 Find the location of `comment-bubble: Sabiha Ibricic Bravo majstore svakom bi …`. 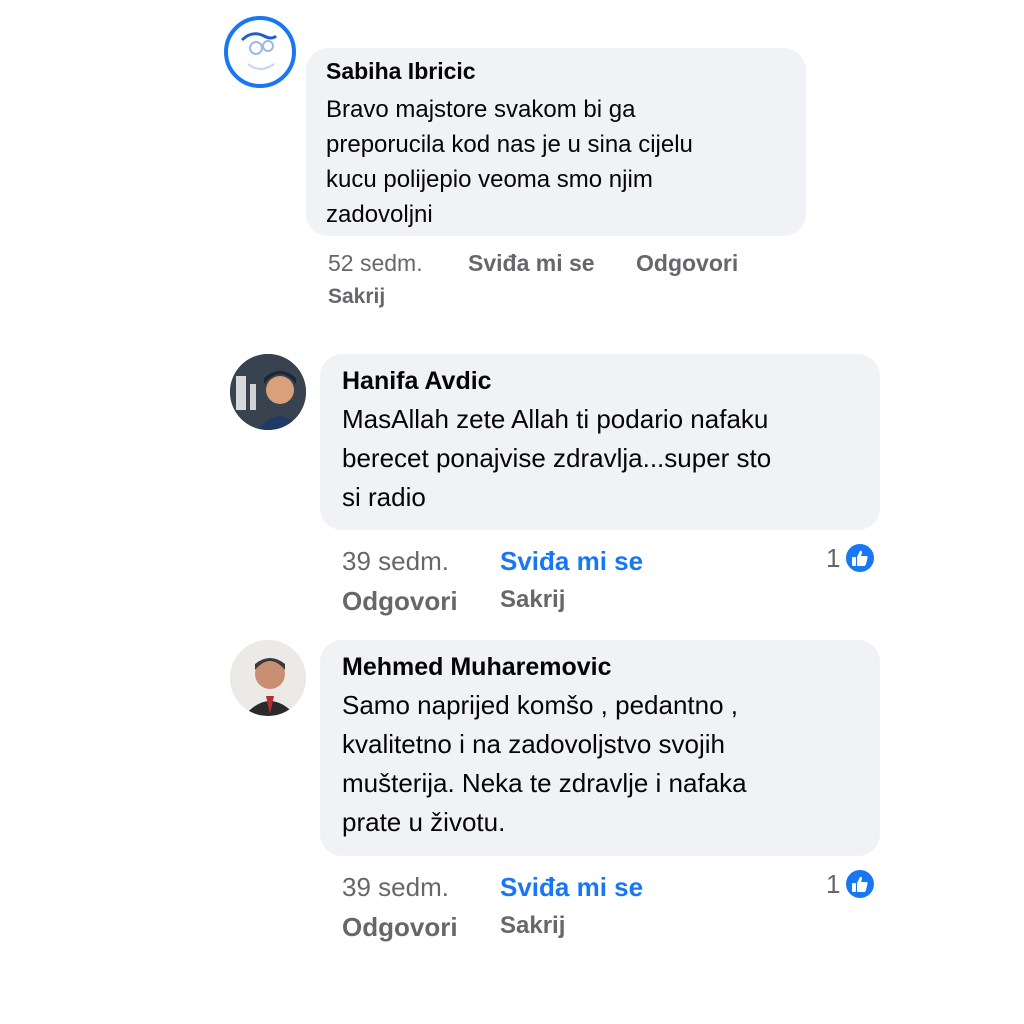

comment-bubble: Sabiha Ibricic Bravo majstore svakom bi … is located at coordinates (556, 142).